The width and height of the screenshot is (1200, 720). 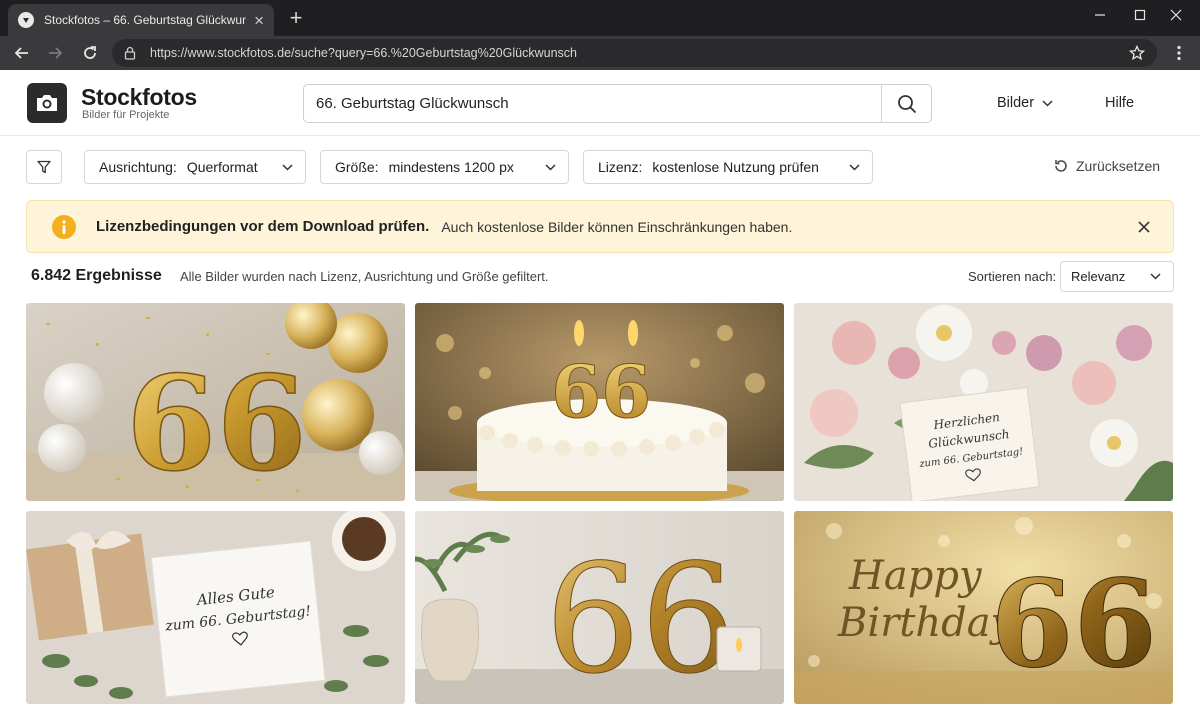 I want to click on back-button, so click(x=22, y=53).